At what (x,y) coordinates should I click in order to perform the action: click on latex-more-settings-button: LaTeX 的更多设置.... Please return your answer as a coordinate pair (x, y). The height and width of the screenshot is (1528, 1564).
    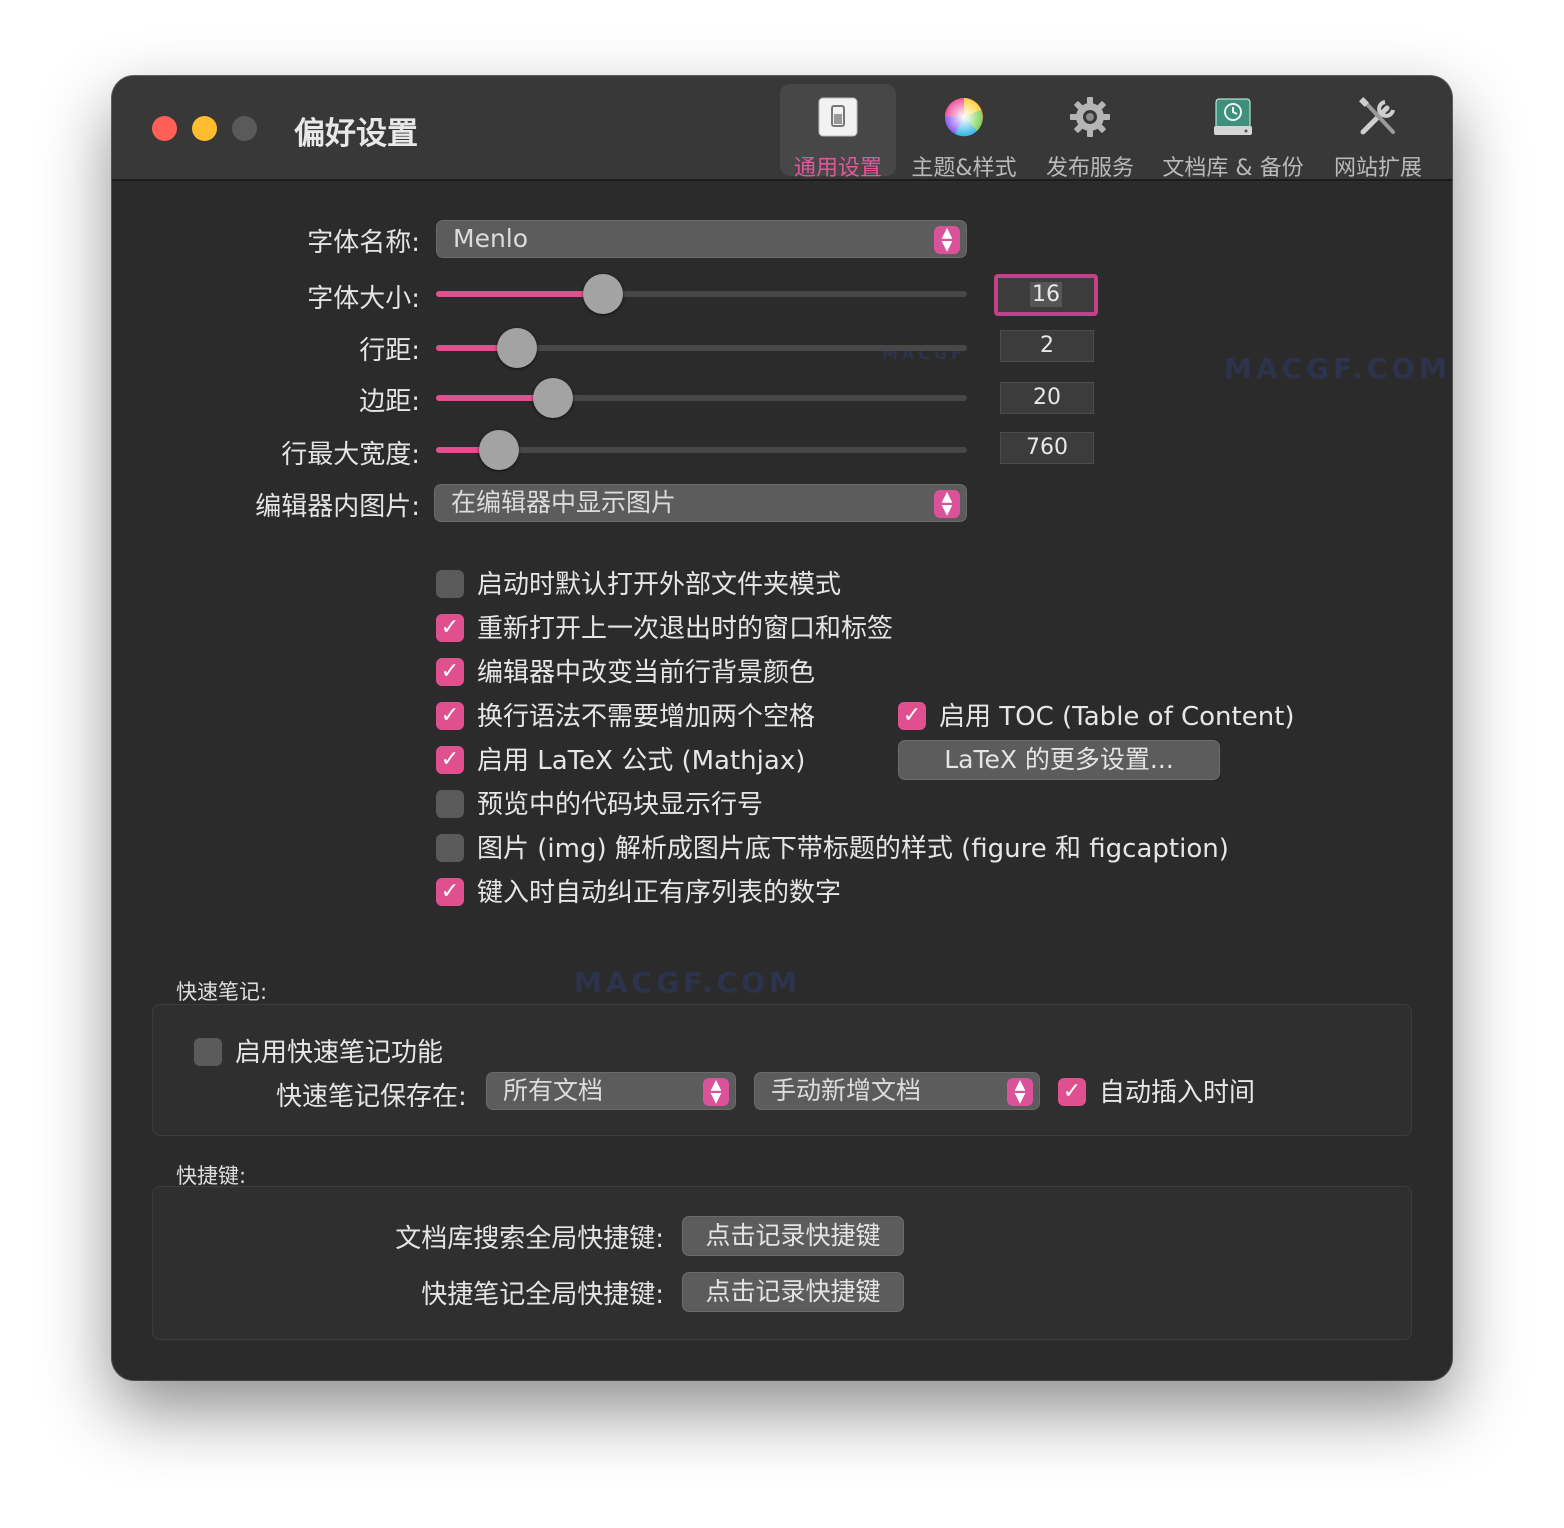
    Looking at the image, I should click on (1059, 760).